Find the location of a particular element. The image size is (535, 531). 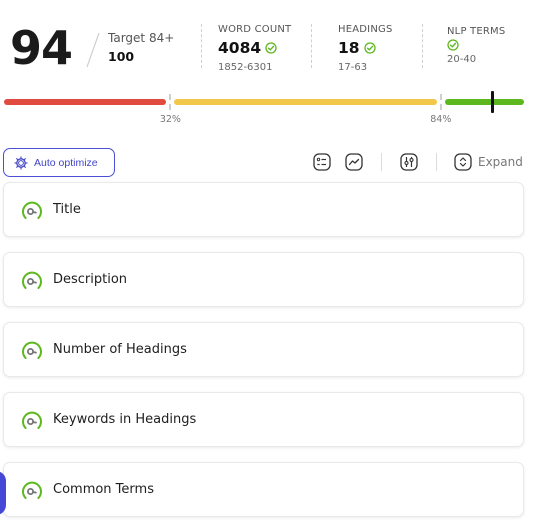

toolbar: Auto optimize Expand is located at coordinates (267, 162).